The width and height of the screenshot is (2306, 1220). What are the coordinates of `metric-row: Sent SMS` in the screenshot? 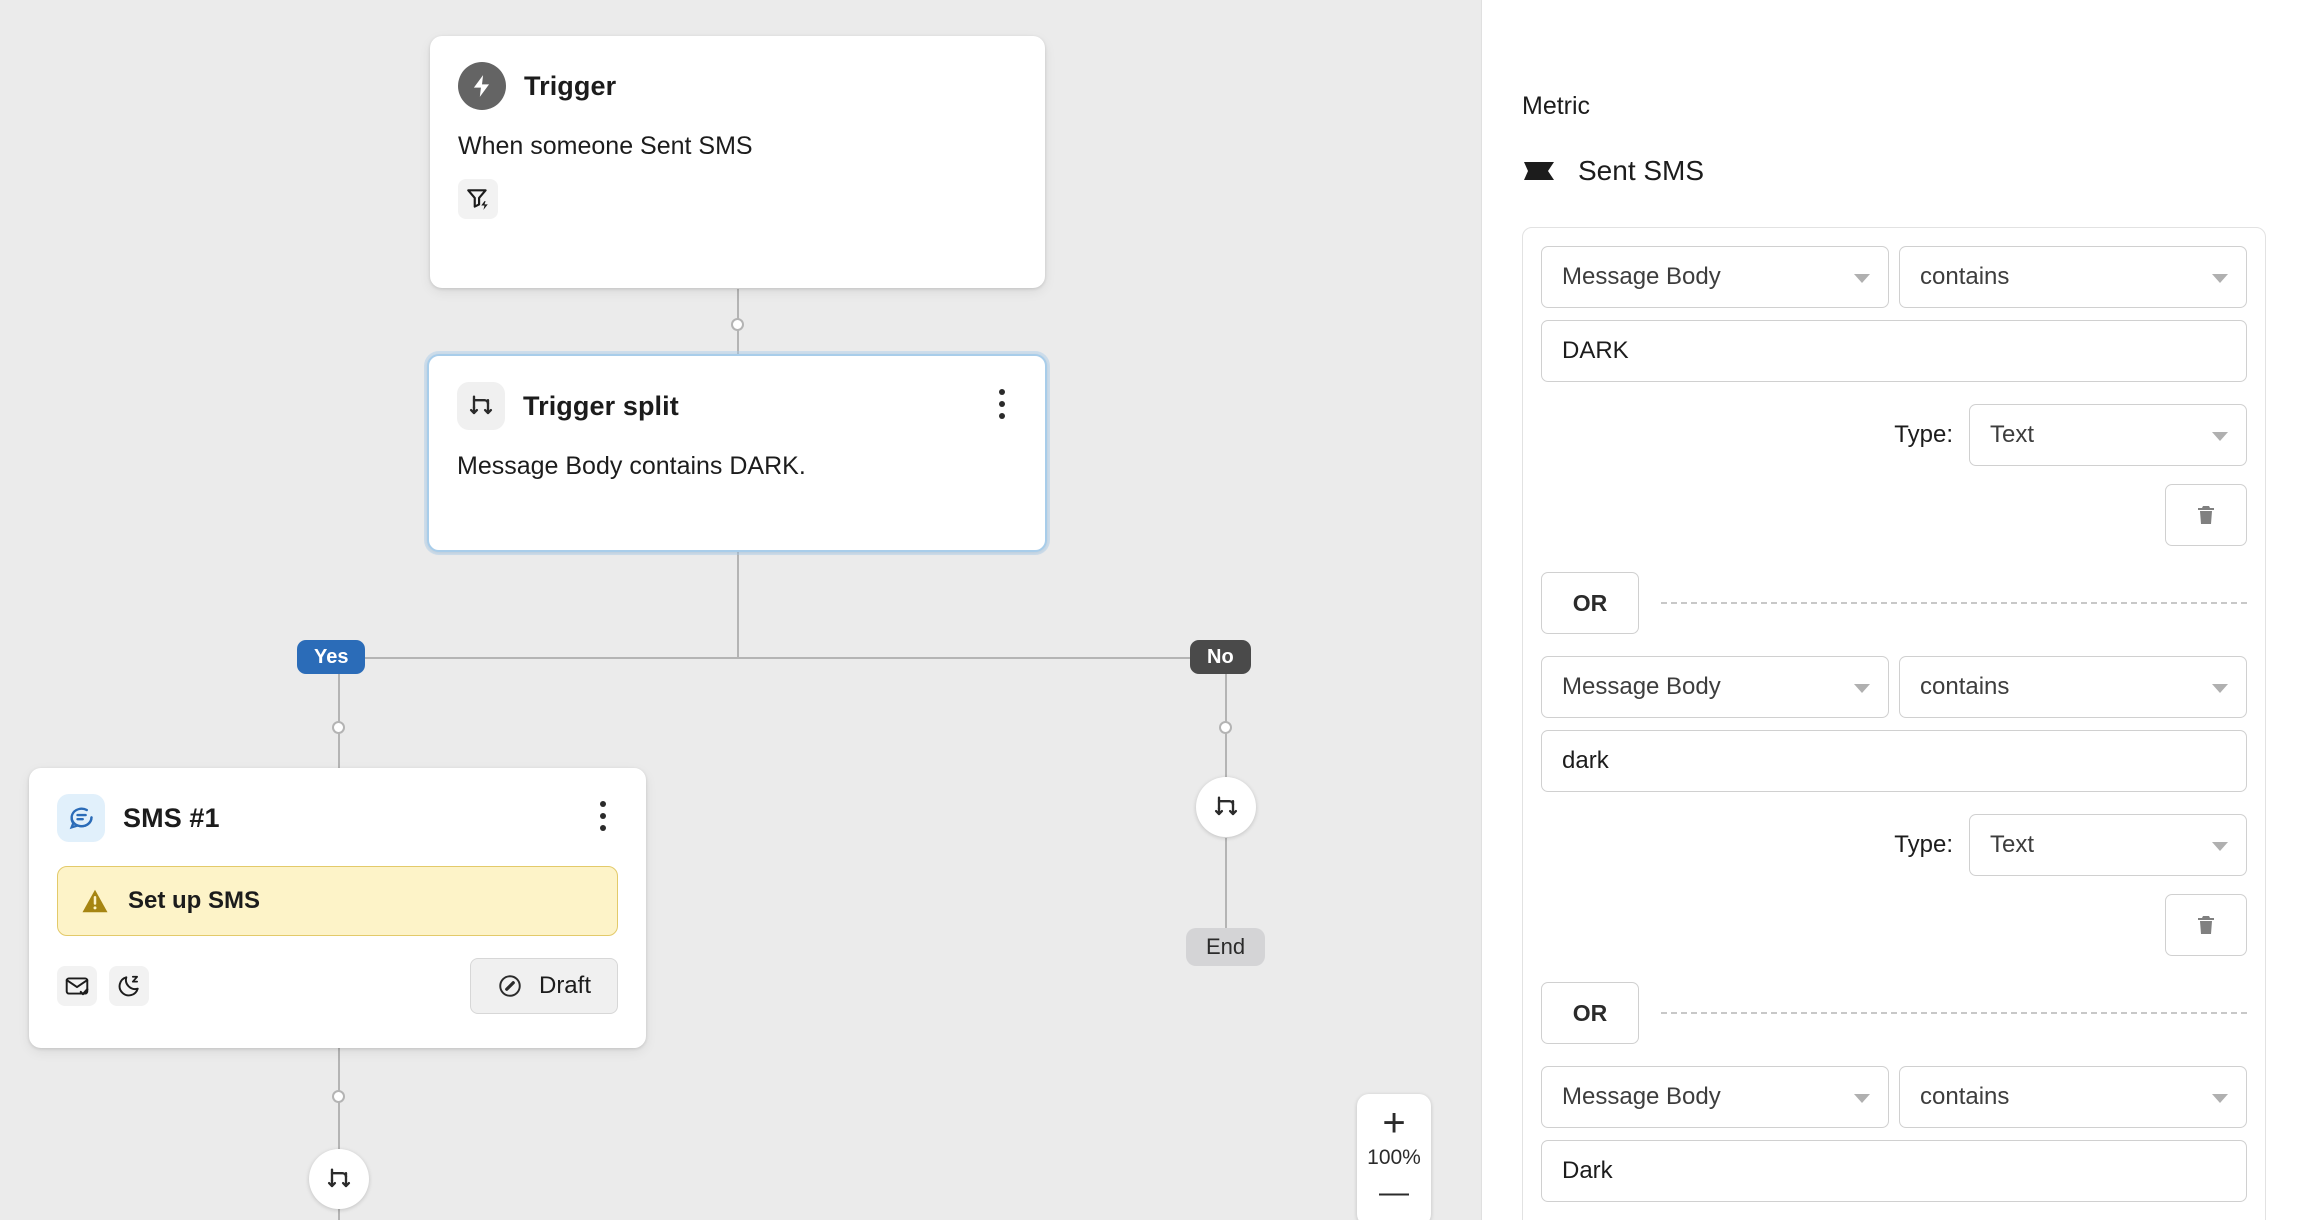 It's located at (1894, 171).